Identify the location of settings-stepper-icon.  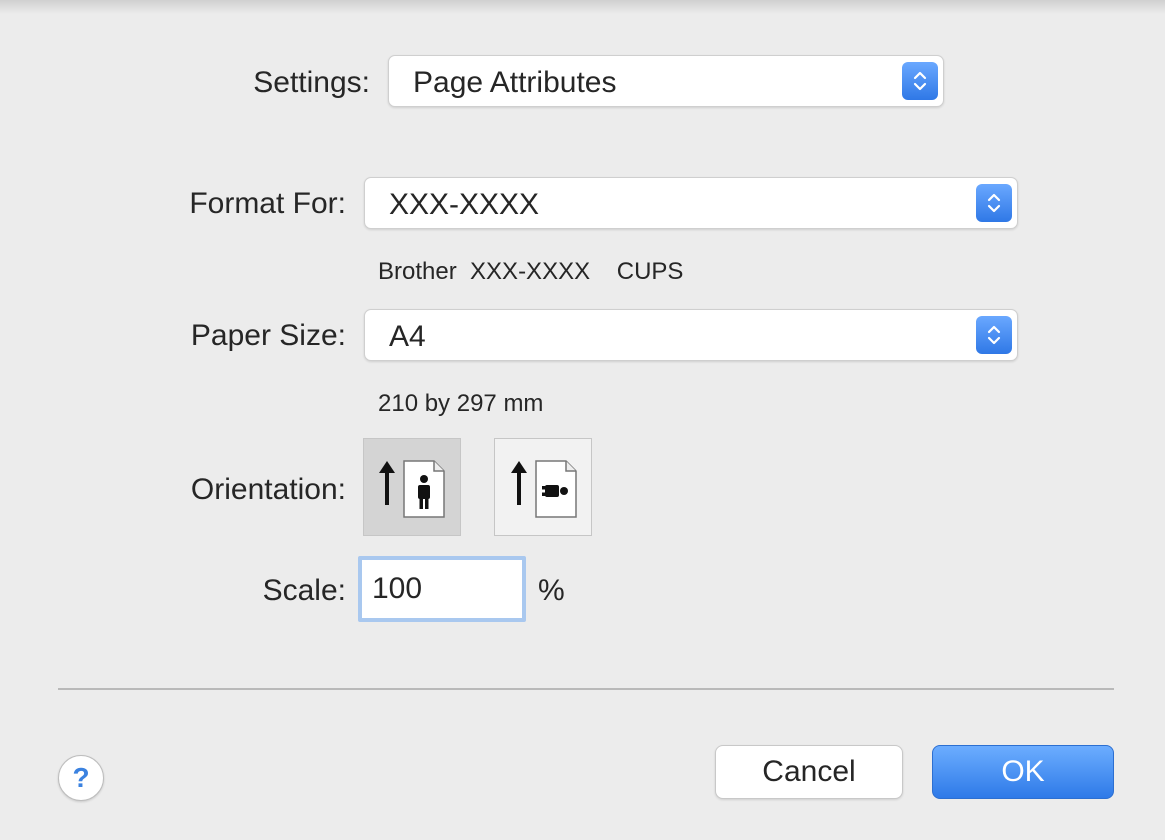
(920, 81).